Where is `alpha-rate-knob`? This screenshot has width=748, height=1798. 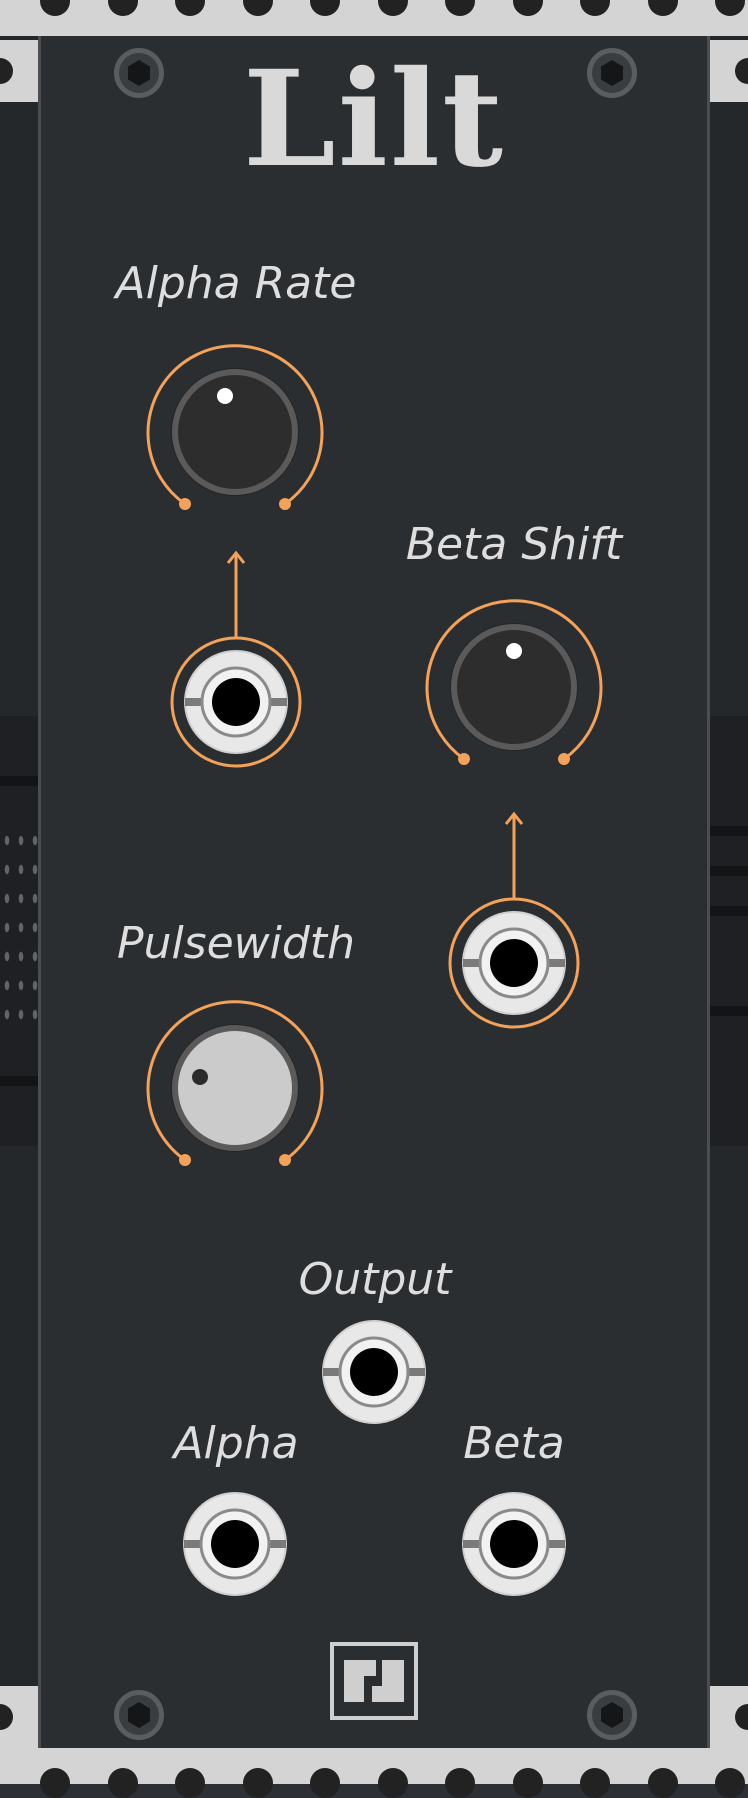 alpha-rate-knob is located at coordinates (235, 432).